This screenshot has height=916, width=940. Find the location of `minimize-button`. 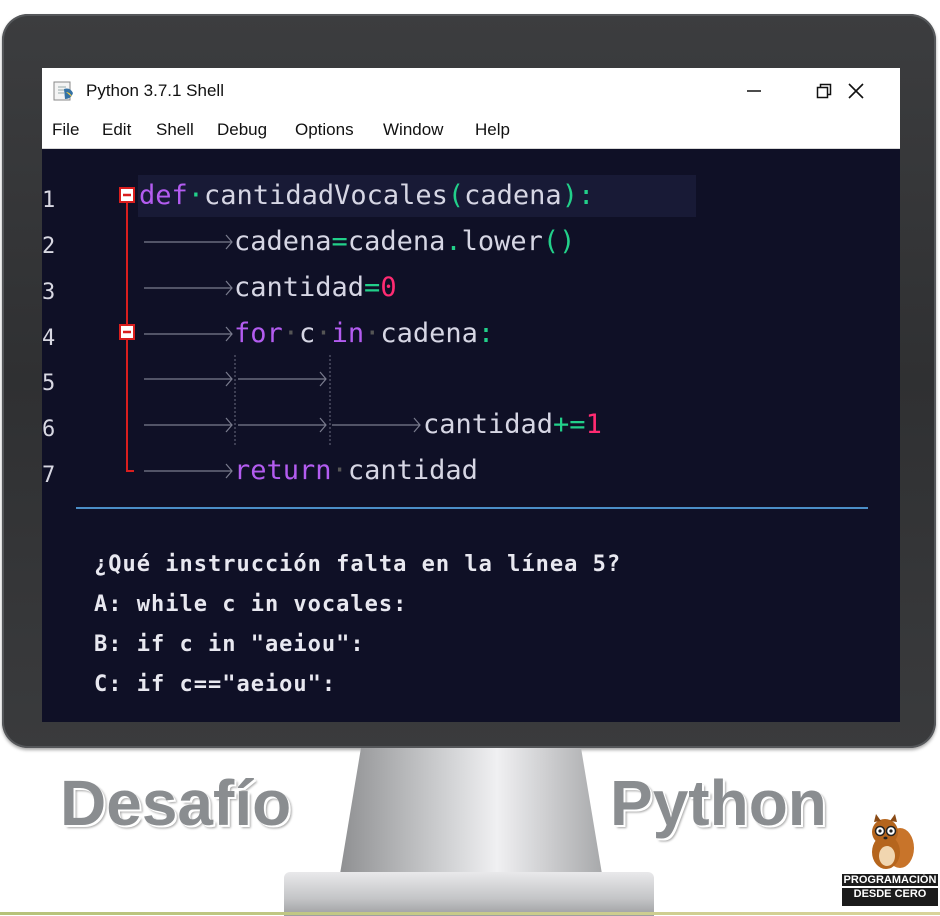

minimize-button is located at coordinates (754, 91).